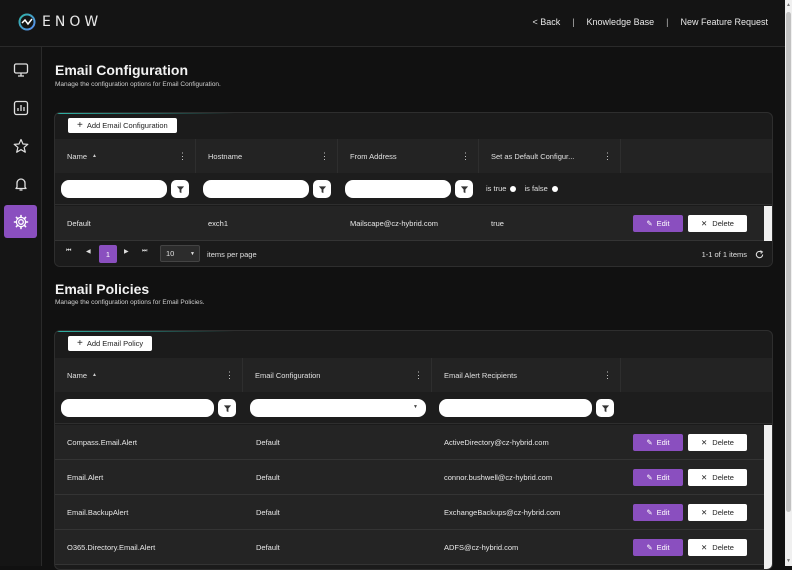  Describe the element at coordinates (20, 69) in the screenshot. I see `sidebar-item-dashboard` at that location.